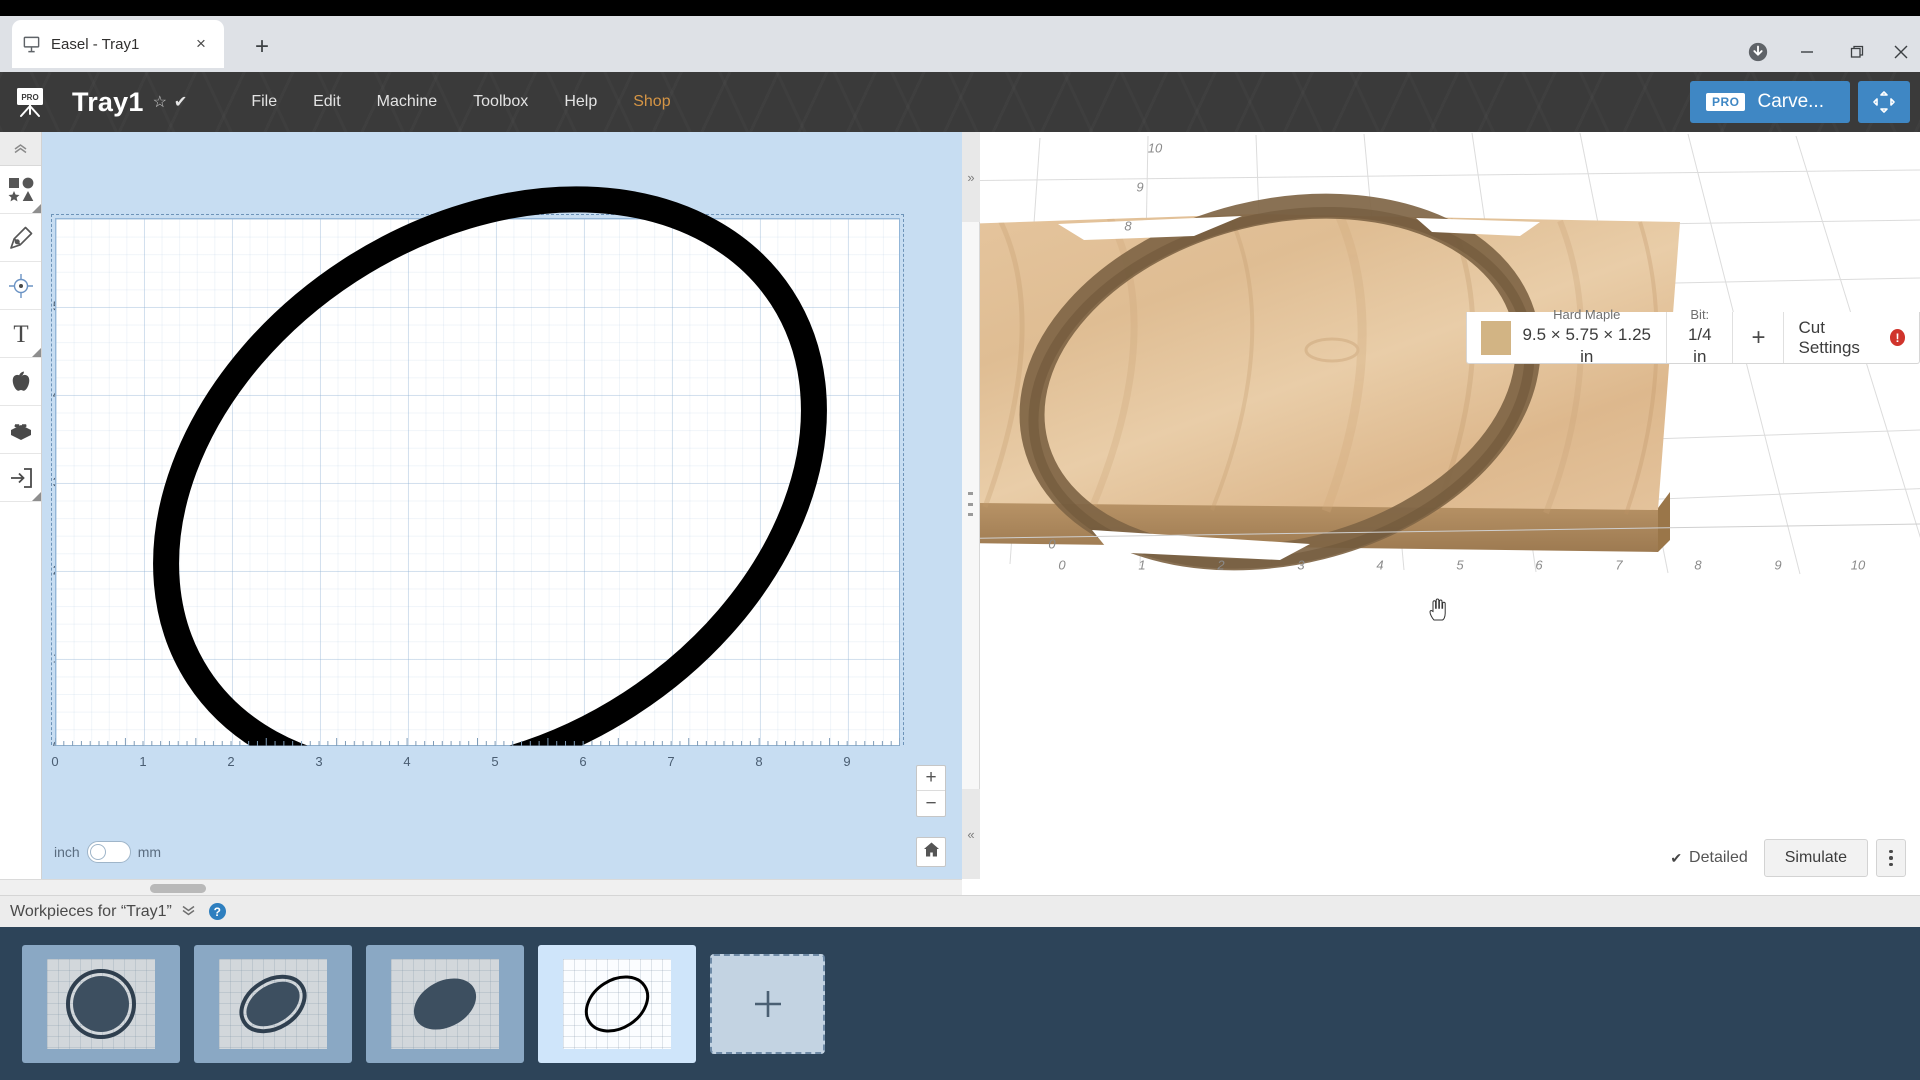 Image resolution: width=1920 pixels, height=1080 pixels. I want to click on svg-text: T, so click(20, 334).